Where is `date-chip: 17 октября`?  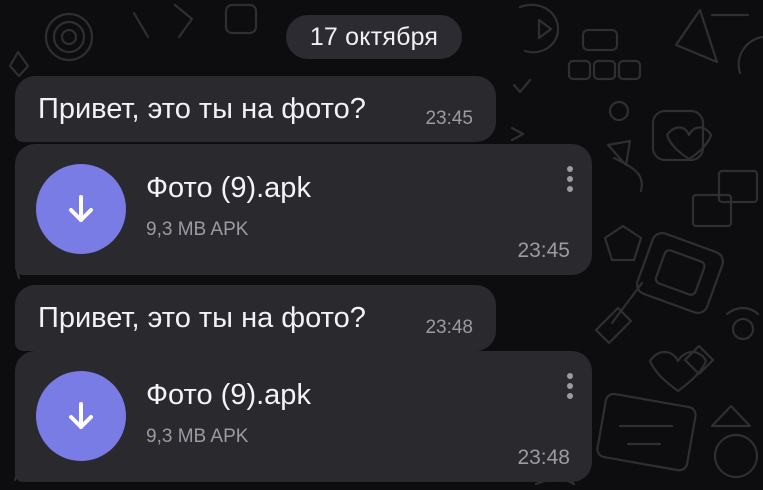 date-chip: 17 октября is located at coordinates (374, 37).